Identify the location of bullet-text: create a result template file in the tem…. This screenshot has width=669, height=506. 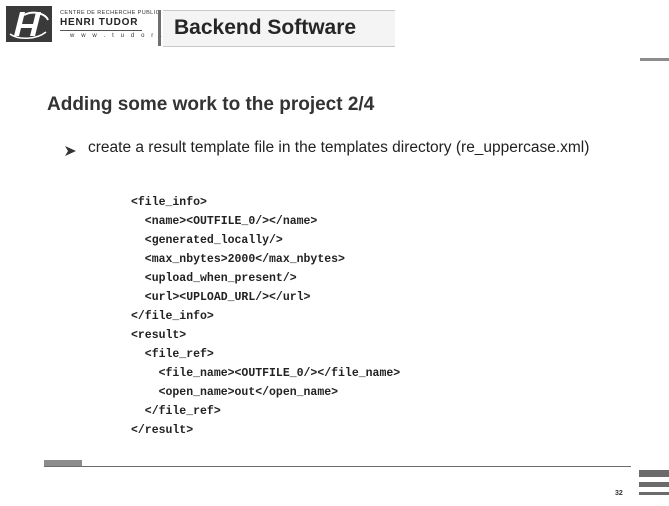
(339, 147).